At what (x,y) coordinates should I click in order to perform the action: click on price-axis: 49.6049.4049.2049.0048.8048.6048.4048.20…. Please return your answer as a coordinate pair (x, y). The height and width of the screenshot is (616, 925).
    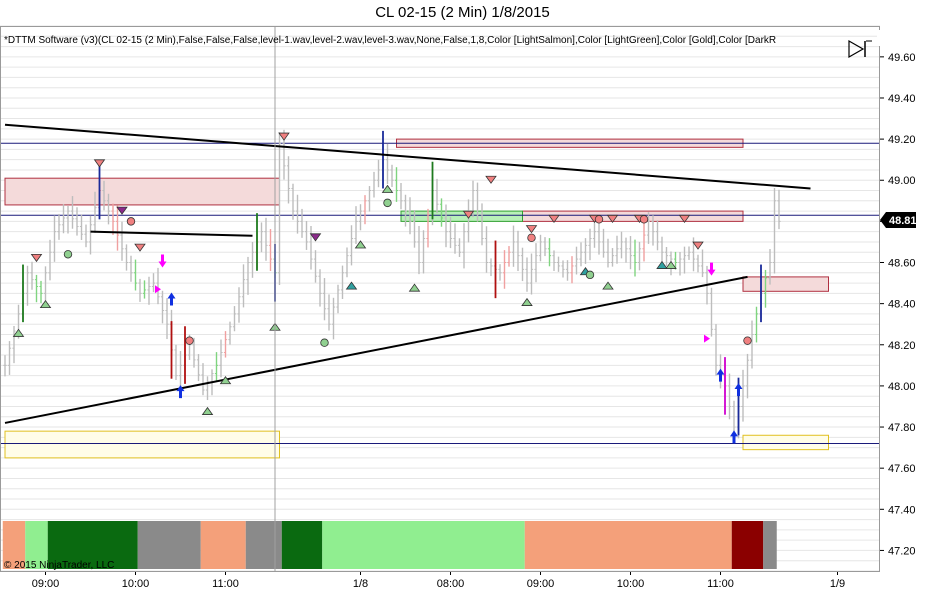
    Looking at the image, I should click on (898, 305).